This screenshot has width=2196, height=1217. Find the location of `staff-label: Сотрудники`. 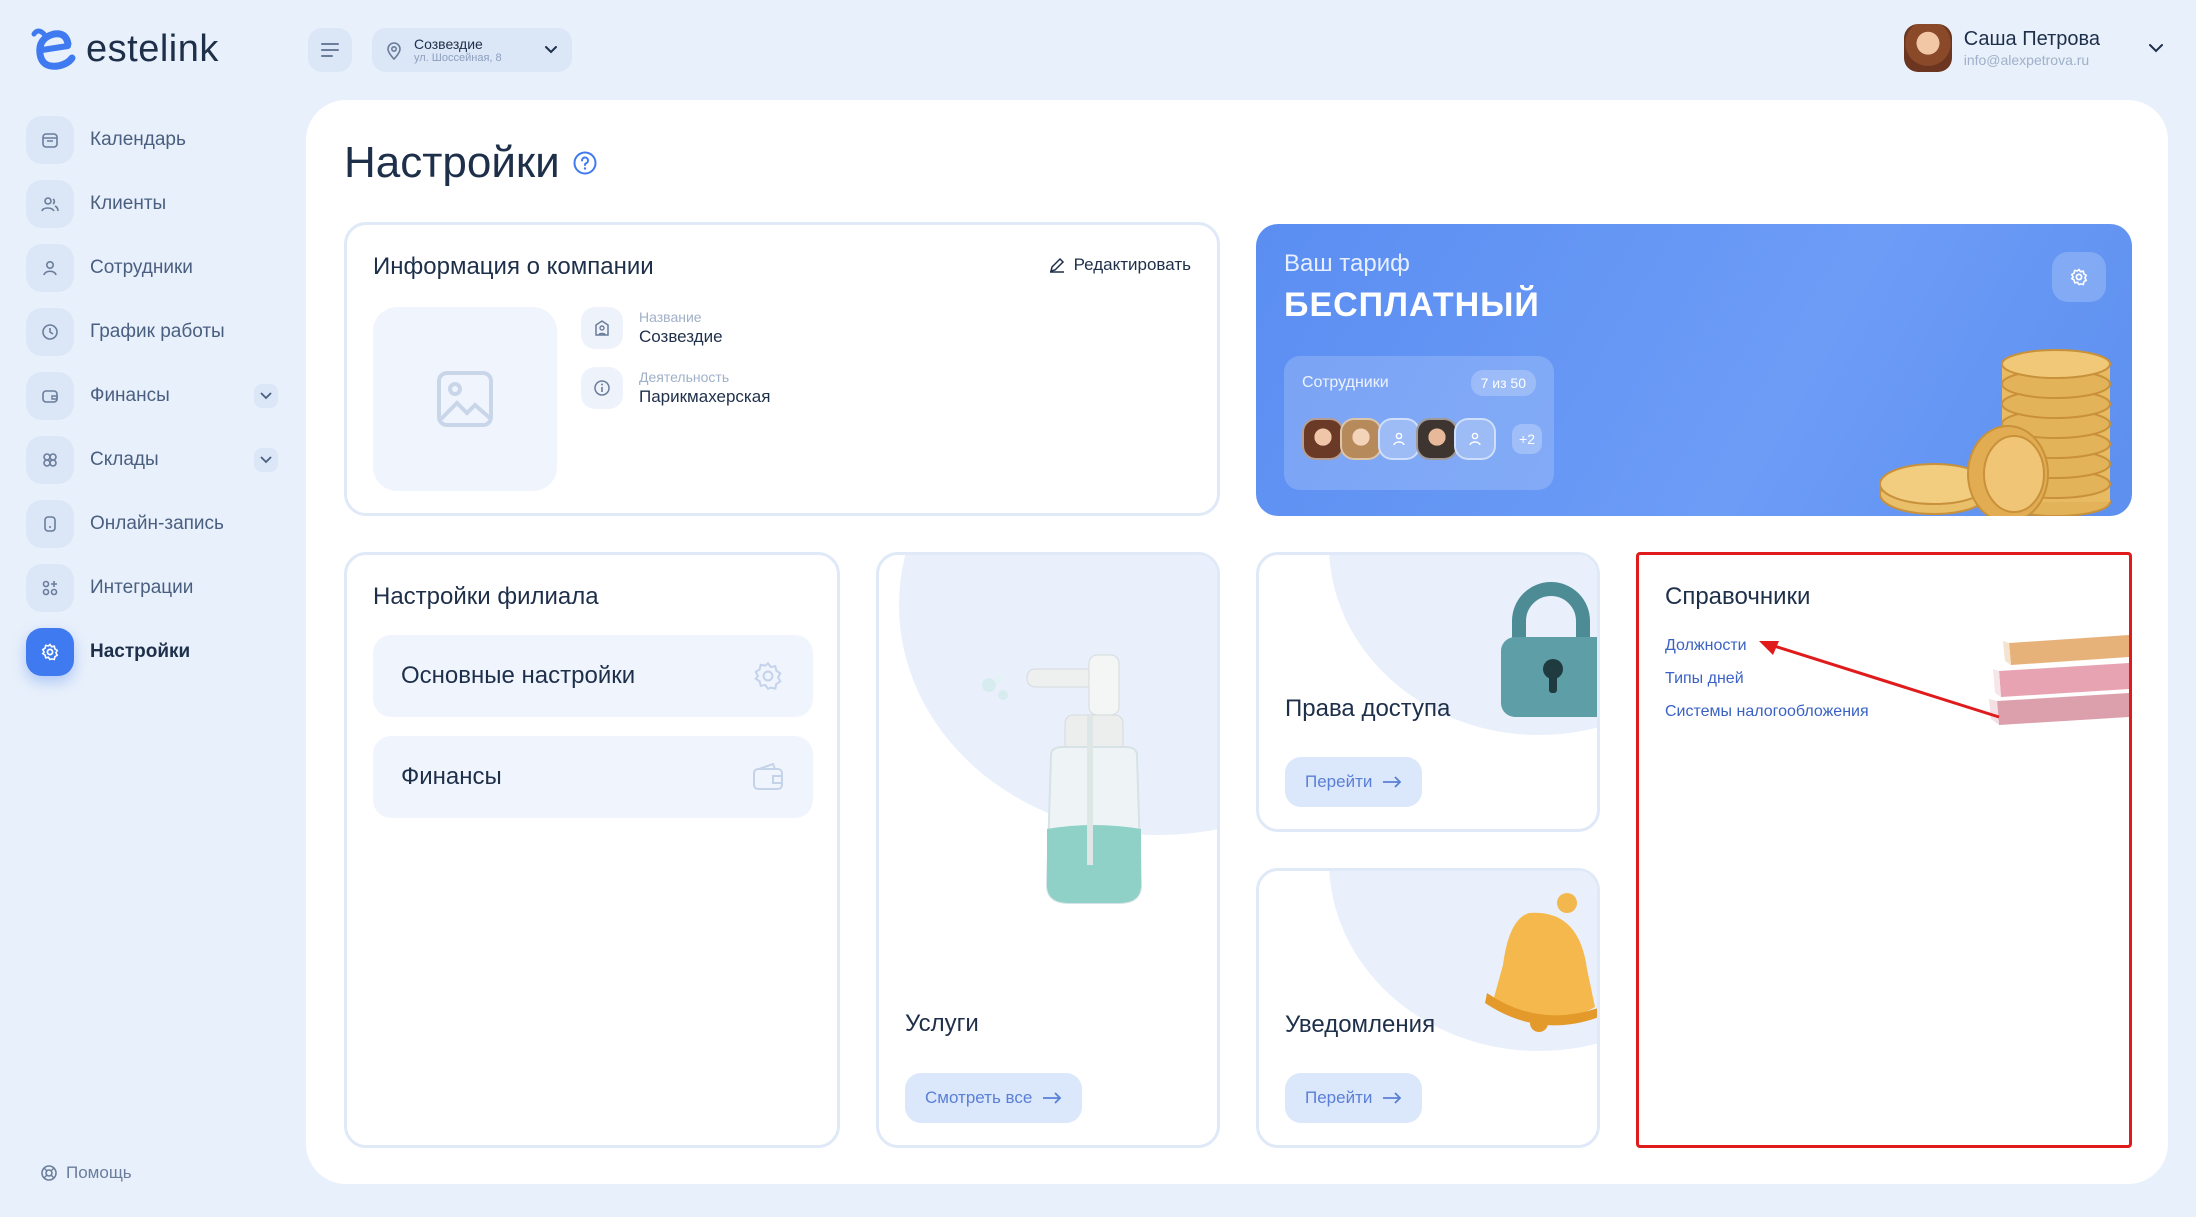

staff-label: Сотрудники is located at coordinates (1345, 382).